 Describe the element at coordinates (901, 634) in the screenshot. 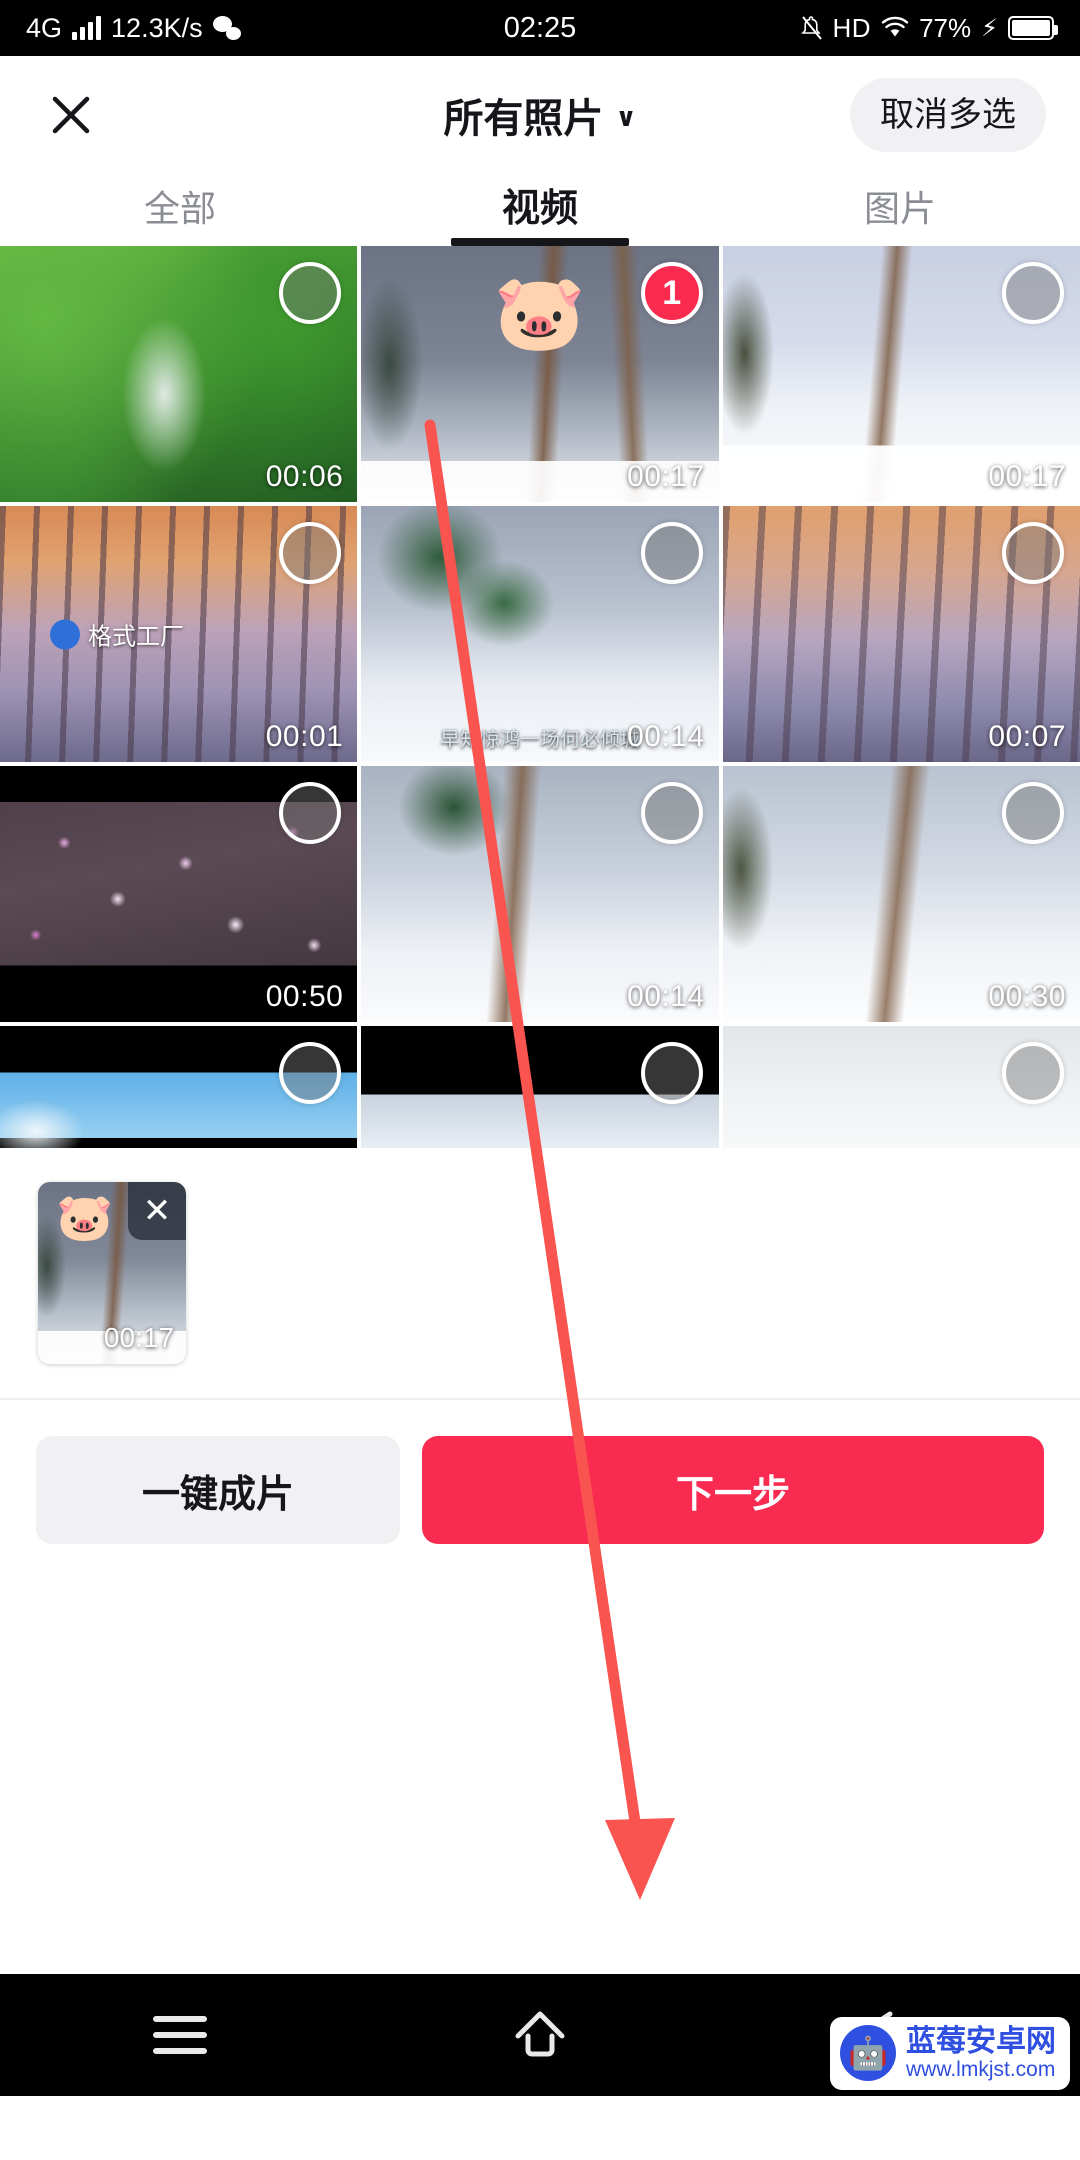

I see `media-cell: 00:07` at that location.